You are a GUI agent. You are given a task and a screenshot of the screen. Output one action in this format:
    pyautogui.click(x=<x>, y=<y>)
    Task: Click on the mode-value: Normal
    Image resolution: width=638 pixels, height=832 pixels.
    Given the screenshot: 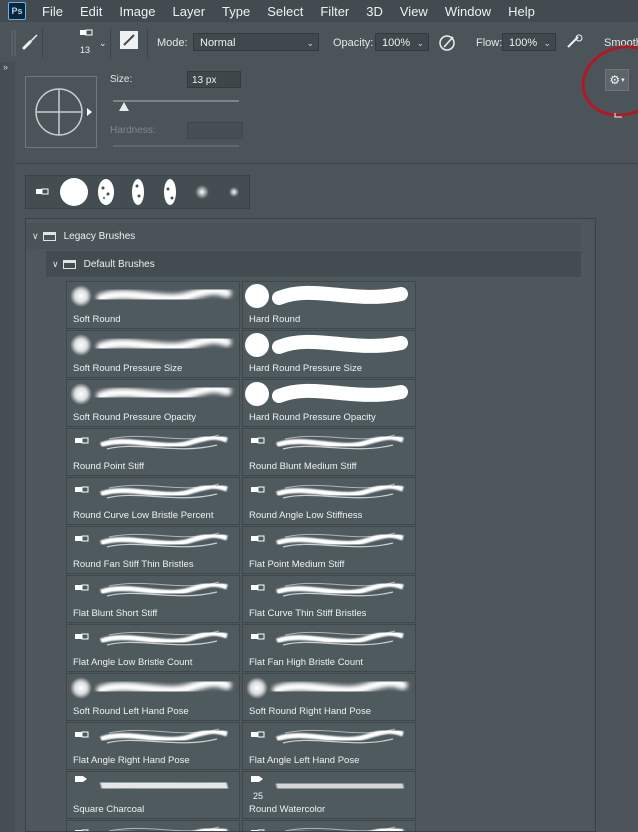 What is the action you would take?
    pyautogui.click(x=218, y=43)
    